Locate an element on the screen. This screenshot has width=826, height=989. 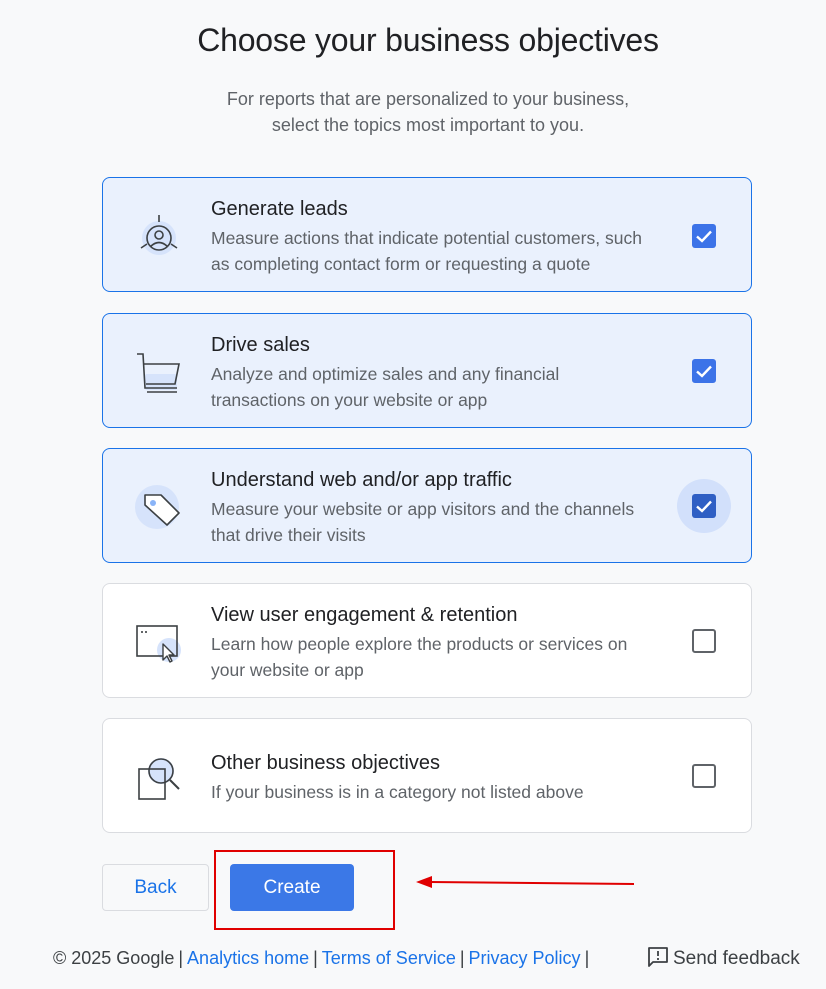
magnifier-icon is located at coordinates (159, 777).